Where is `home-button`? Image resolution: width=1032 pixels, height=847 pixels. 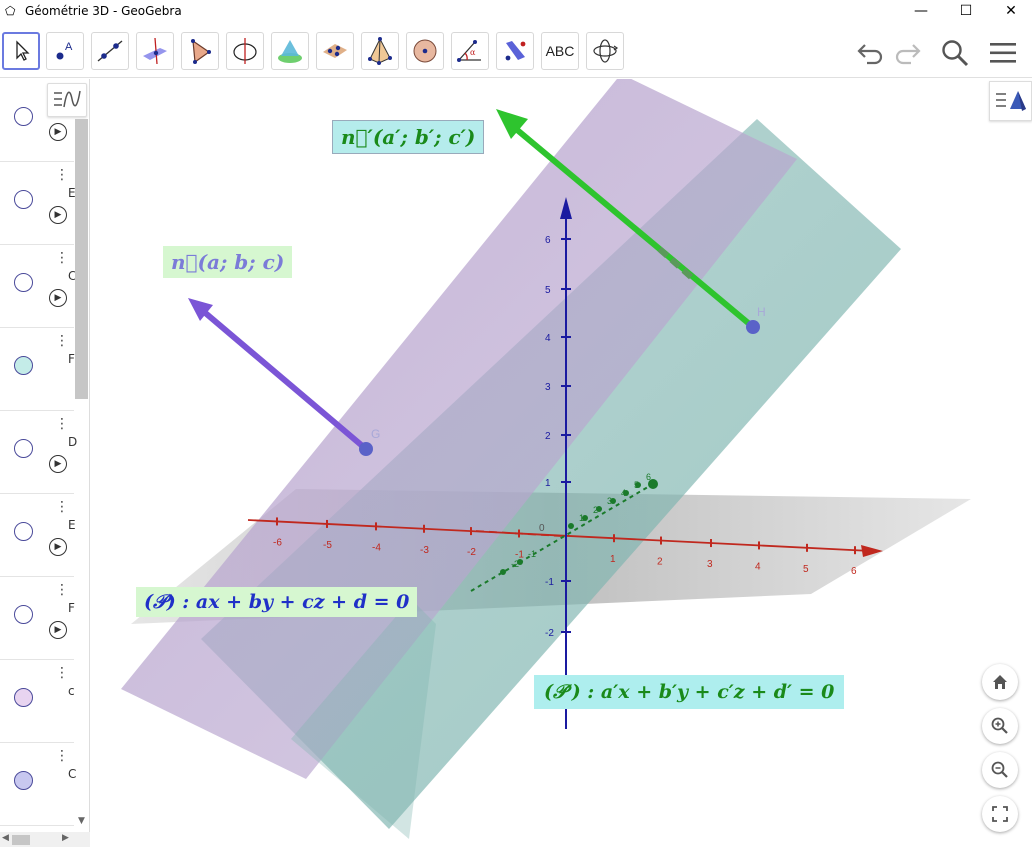
home-button is located at coordinates (1000, 682).